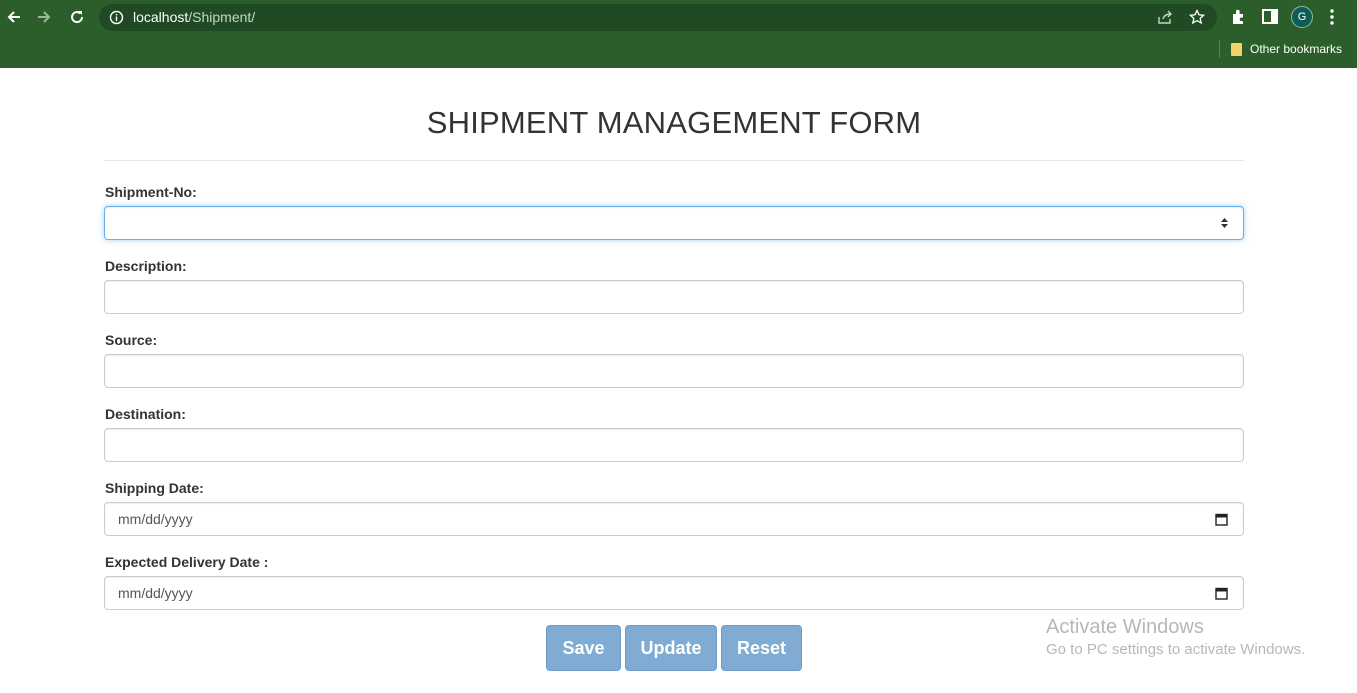 The width and height of the screenshot is (1357, 693). What do you see at coordinates (1236, 49) in the screenshot?
I see `folder-icon` at bounding box center [1236, 49].